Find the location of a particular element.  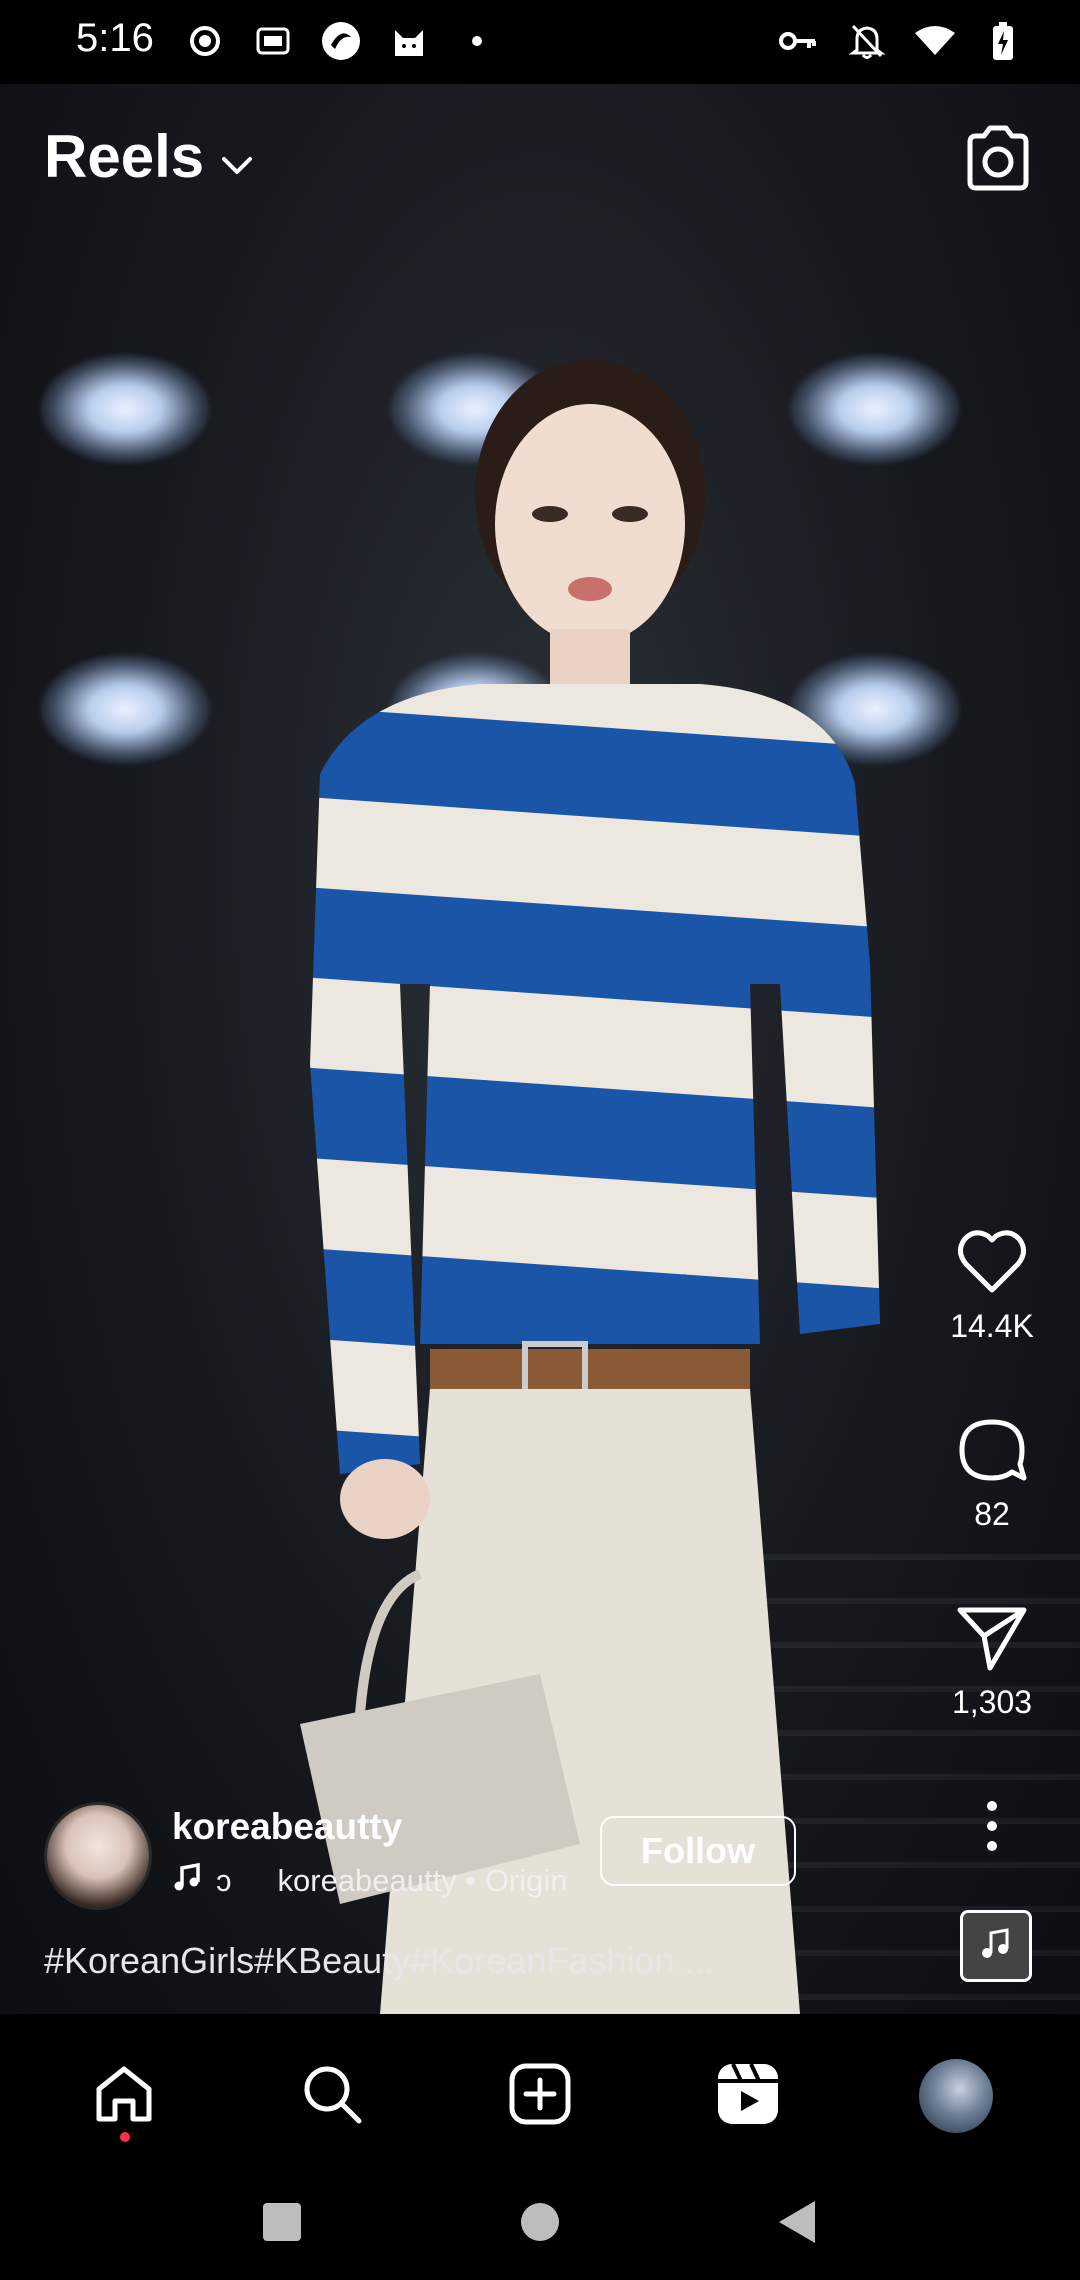

battery-charging-icon is located at coordinates (1003, 41).